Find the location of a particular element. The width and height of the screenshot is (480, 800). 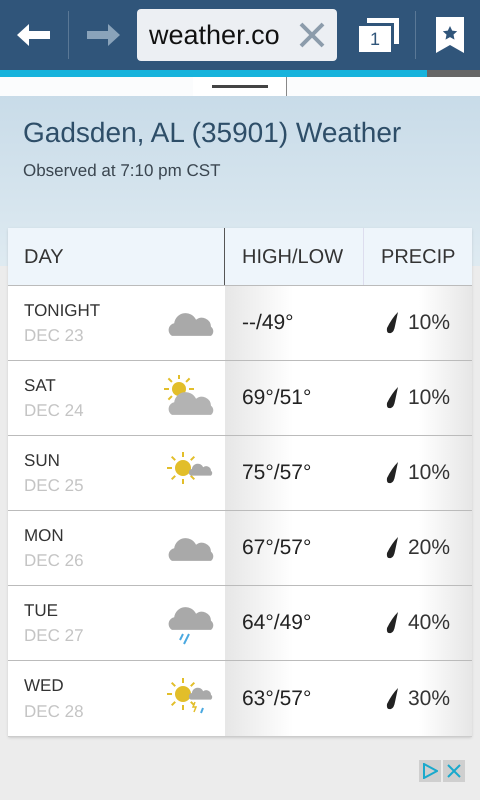

tabs-button: 1 is located at coordinates (379, 35).